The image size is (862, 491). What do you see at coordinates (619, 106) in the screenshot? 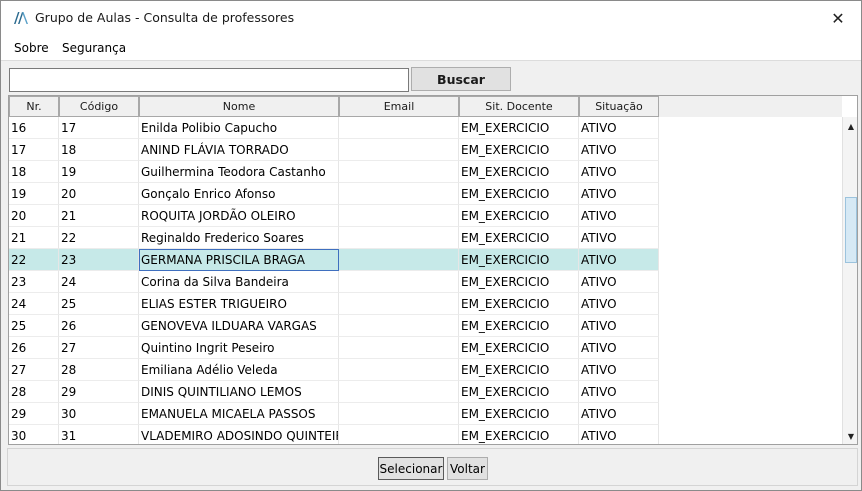
I see `column-header-situacao: Situação` at bounding box center [619, 106].